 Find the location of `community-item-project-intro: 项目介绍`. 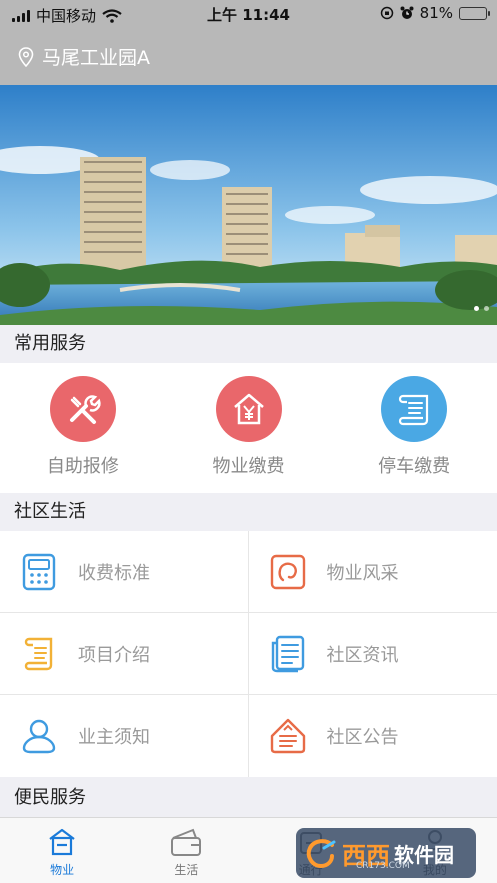

community-item-project-intro: 项目介绍 is located at coordinates (124, 654).